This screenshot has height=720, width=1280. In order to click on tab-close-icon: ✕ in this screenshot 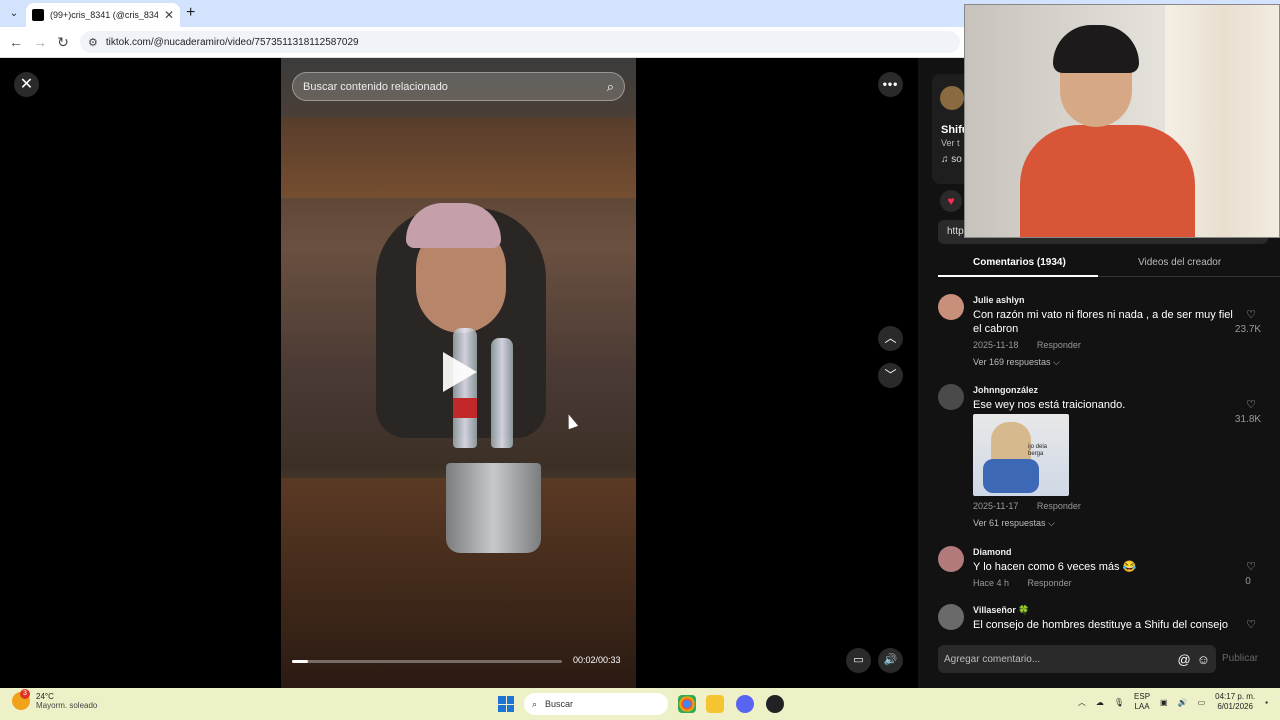, I will do `click(169, 15)`.